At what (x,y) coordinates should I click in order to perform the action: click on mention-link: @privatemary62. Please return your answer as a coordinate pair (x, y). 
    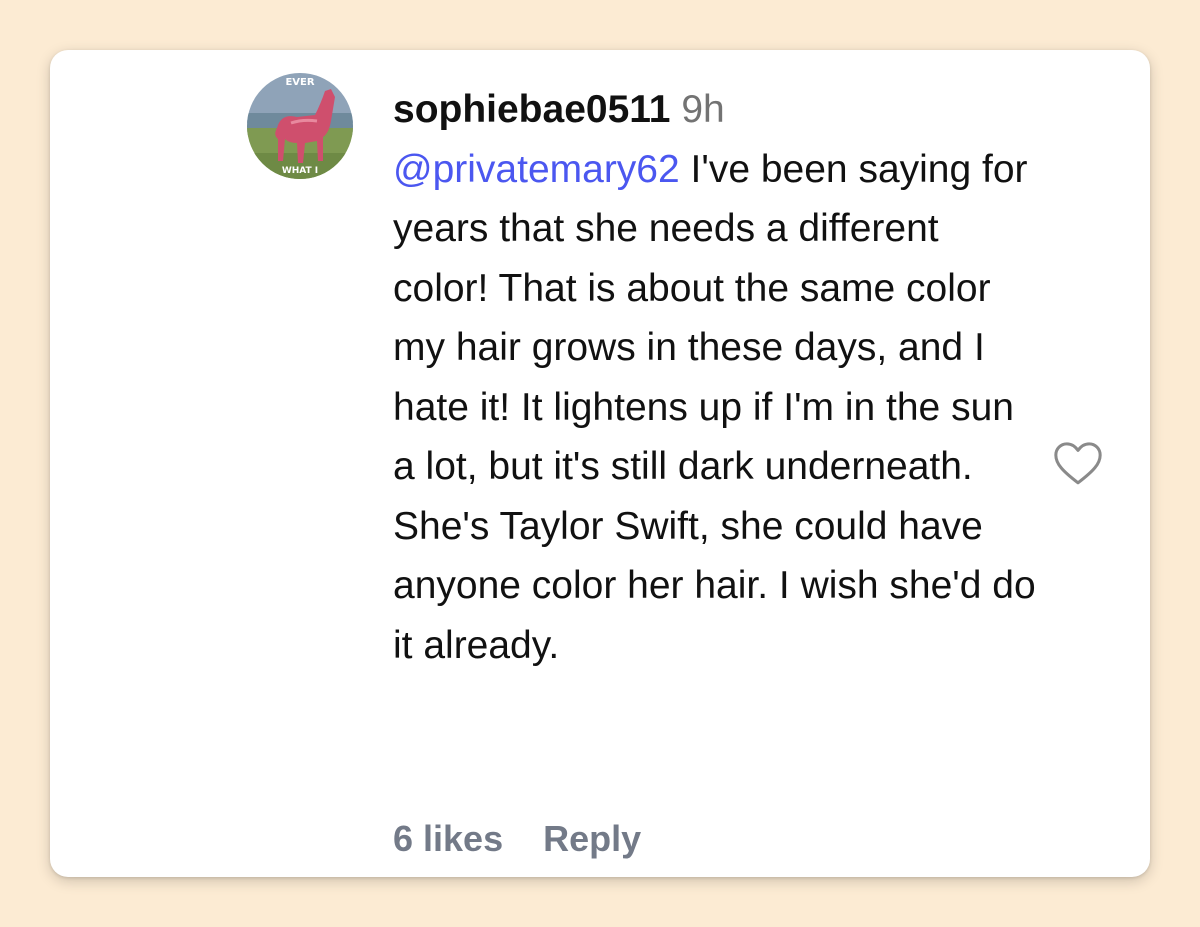
    Looking at the image, I should click on (536, 169).